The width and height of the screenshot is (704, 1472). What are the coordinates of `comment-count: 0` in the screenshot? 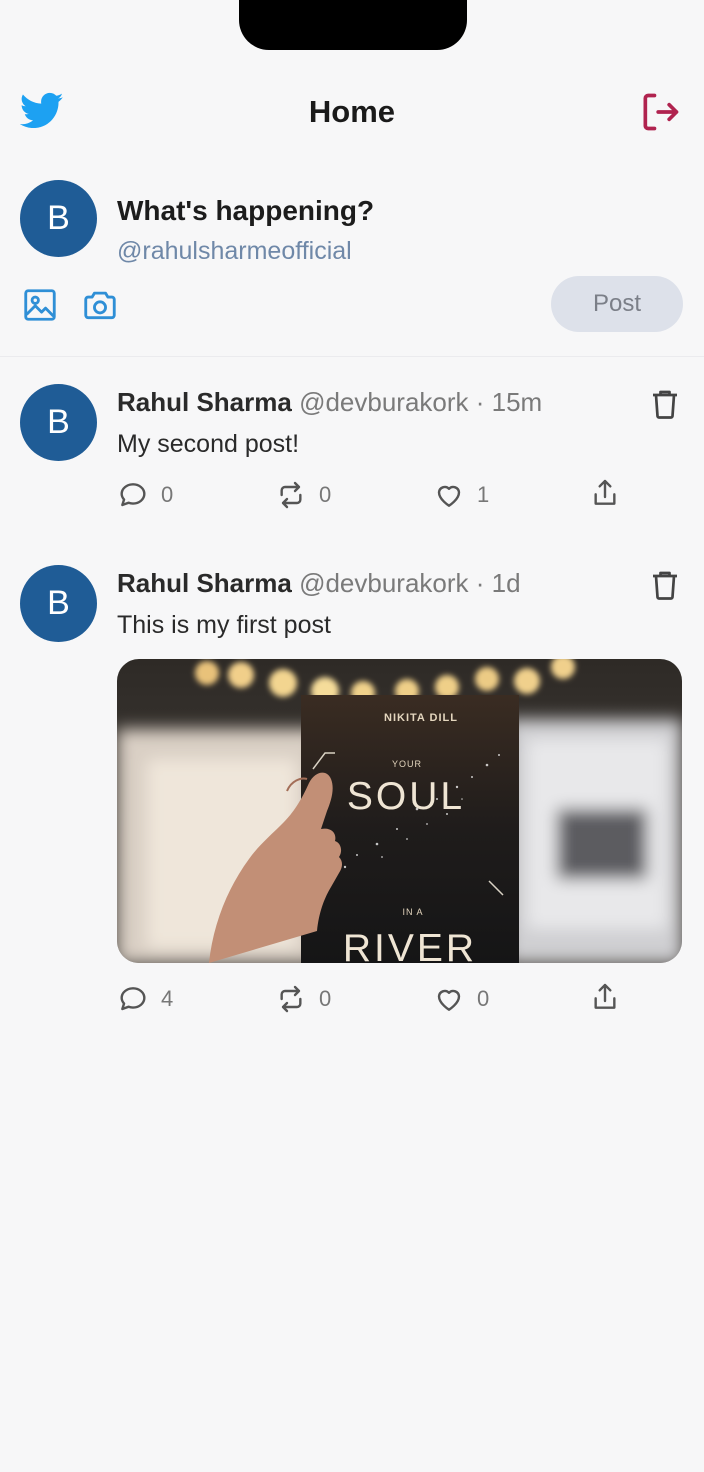 It's located at (167, 494).